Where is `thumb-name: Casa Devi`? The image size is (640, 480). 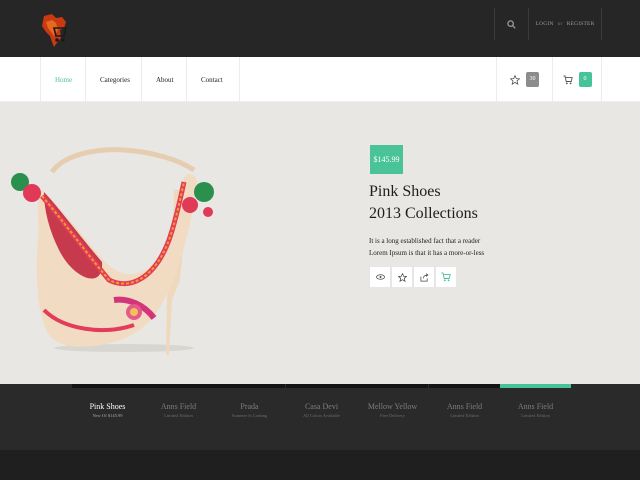
thumb-name: Casa Devi is located at coordinates (321, 406).